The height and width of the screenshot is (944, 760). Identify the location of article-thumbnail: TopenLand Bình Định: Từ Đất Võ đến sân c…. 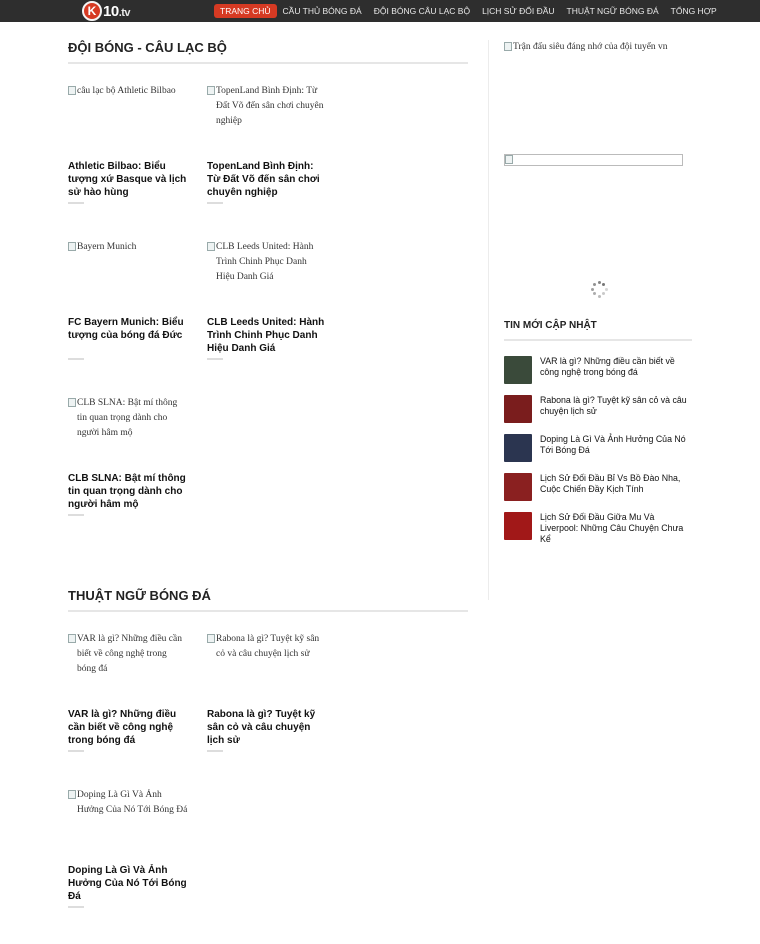
(267, 119).